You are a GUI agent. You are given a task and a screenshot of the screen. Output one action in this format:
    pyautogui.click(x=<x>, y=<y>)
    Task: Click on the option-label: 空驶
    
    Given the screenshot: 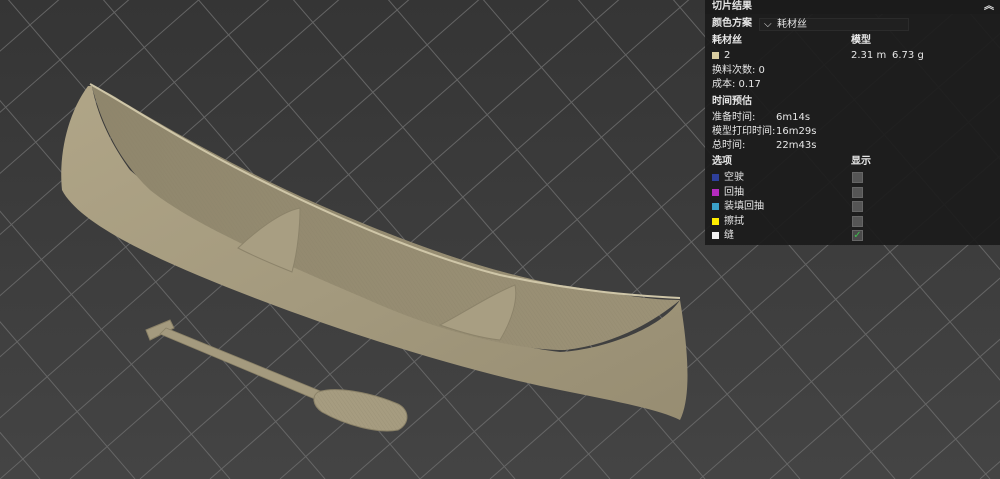 What is the action you would take?
    pyautogui.click(x=734, y=177)
    